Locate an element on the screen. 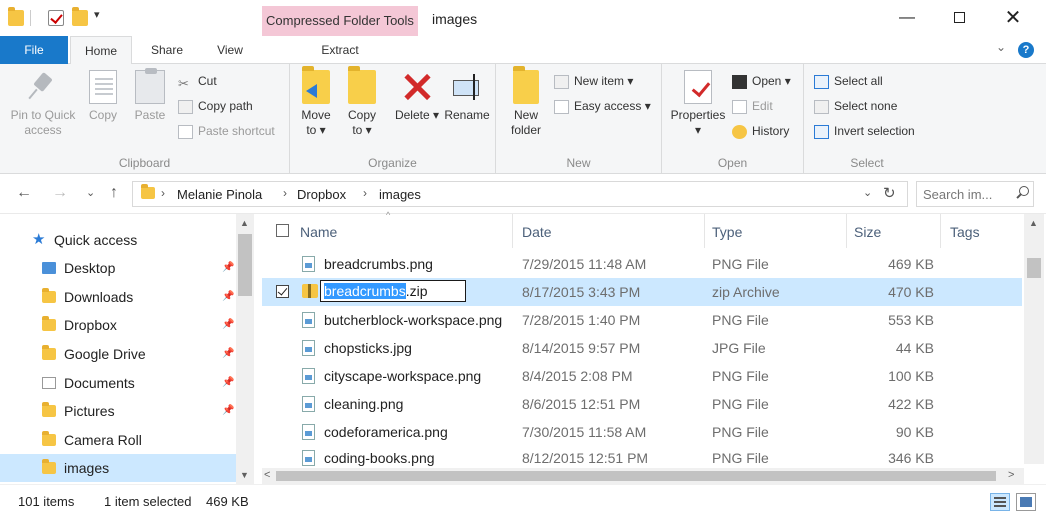  breadcrumb-item: Melanie Pinola is located at coordinates (219, 194).